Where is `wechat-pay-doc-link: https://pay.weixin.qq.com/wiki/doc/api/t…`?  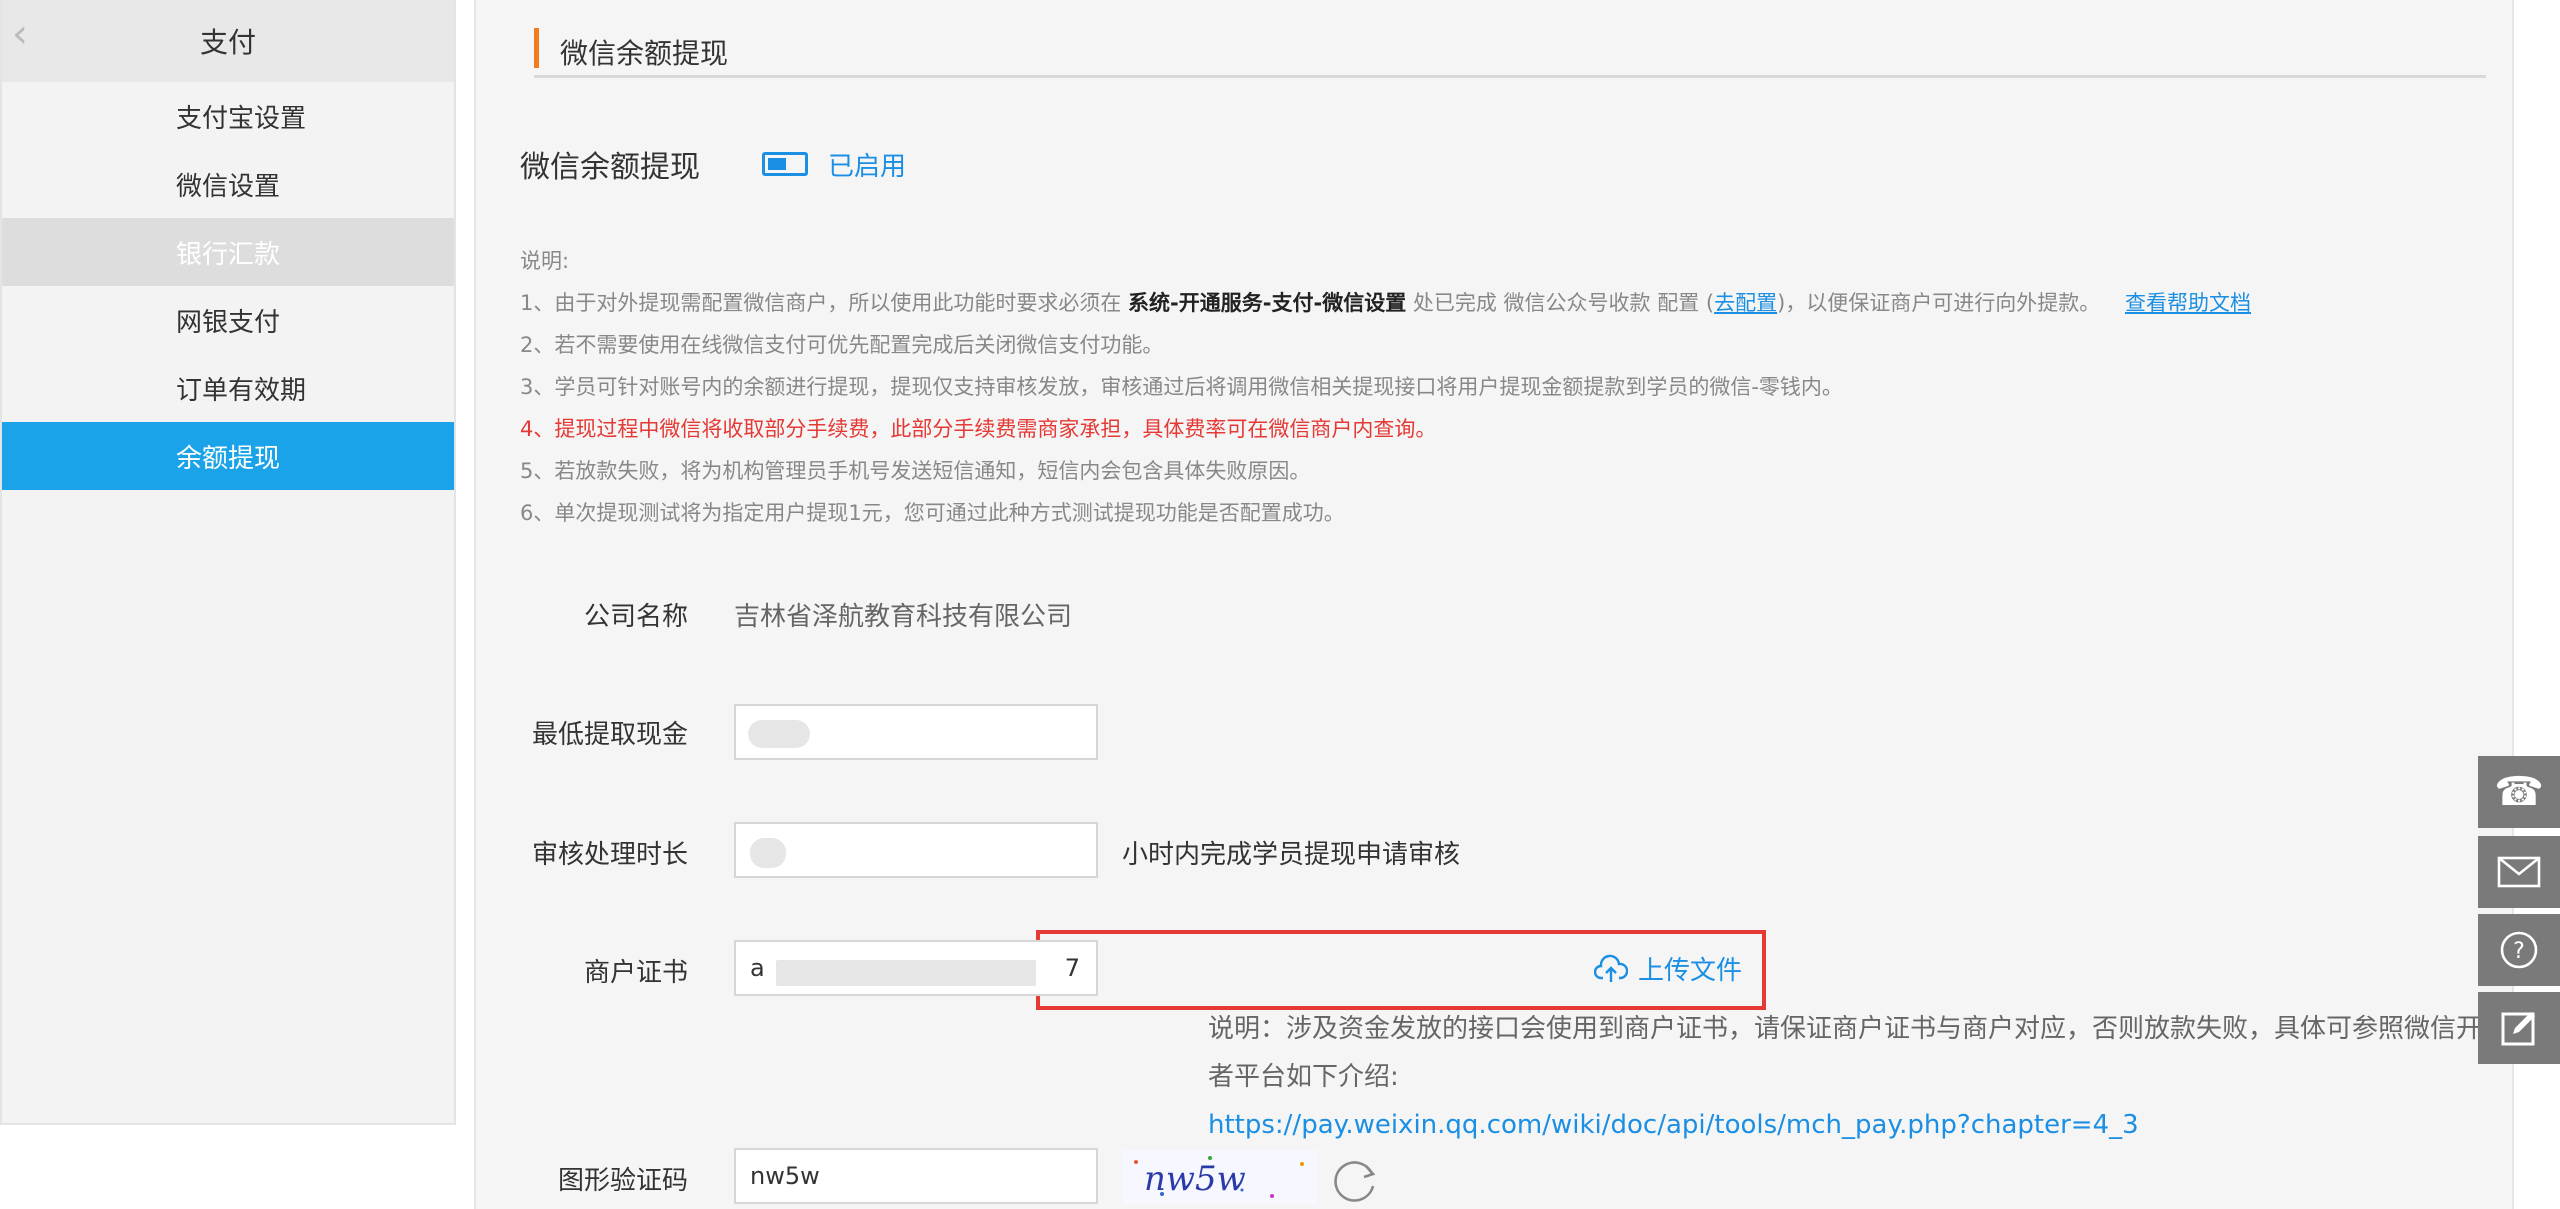
wechat-pay-doc-link: https://pay.weixin.qq.com/wiki/doc/api/t… is located at coordinates (1673, 1125).